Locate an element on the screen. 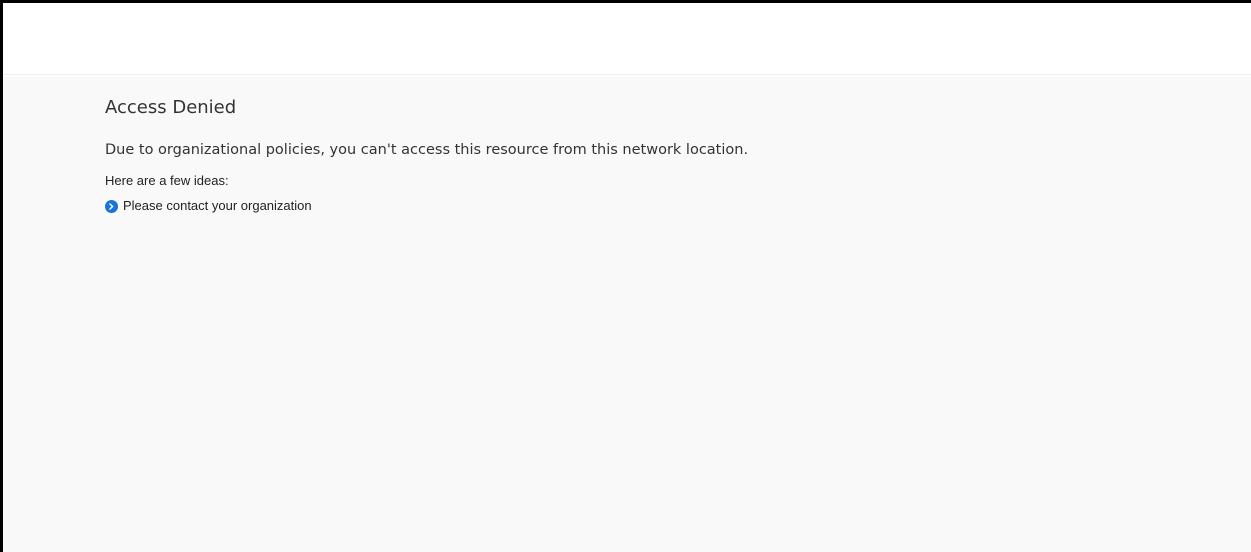 This screenshot has height=552, width=1251. ideas-label: Here are a few ideas: is located at coordinates (167, 180).